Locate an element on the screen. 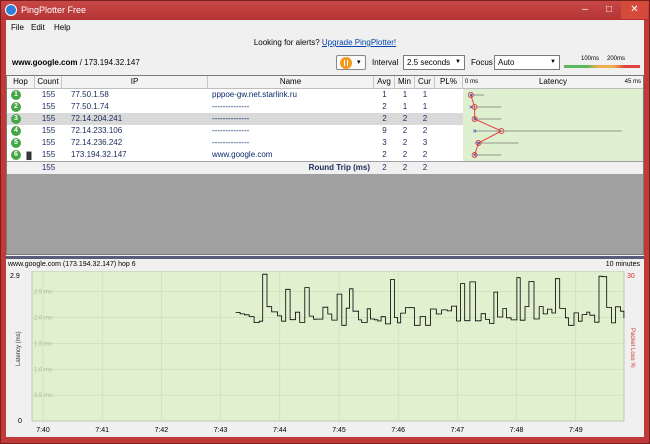 This screenshot has height=444, width=650. scale-gradient is located at coordinates (602, 66).